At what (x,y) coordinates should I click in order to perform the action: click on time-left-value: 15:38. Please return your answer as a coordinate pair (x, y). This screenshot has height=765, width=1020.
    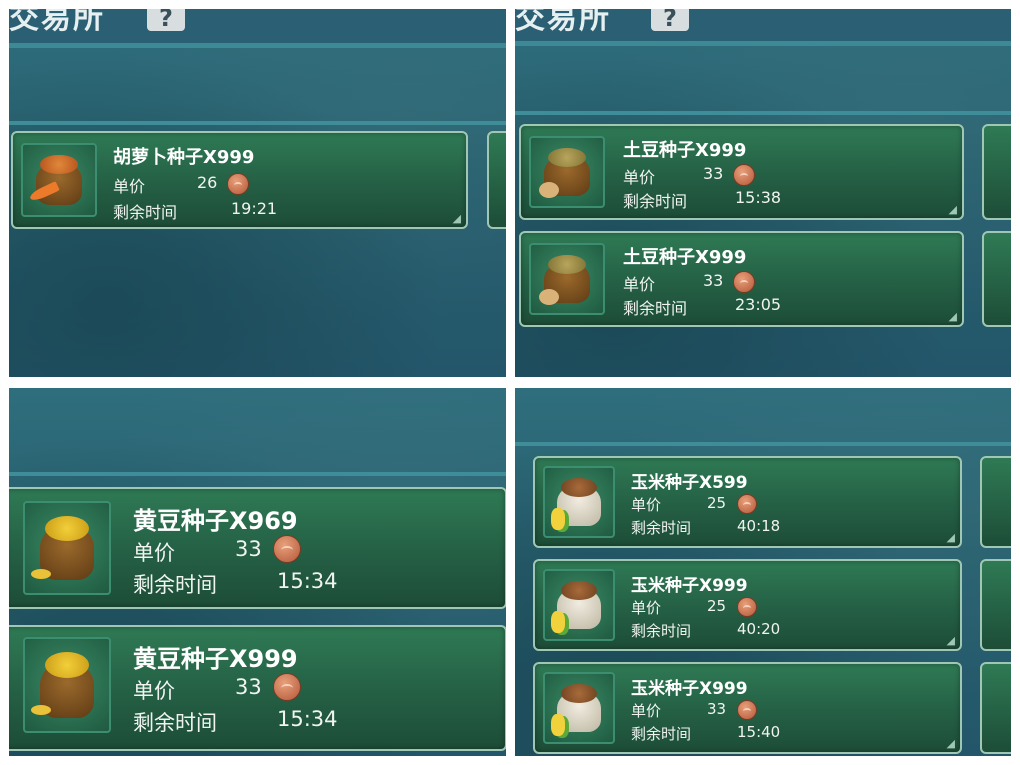
    Looking at the image, I should click on (758, 197).